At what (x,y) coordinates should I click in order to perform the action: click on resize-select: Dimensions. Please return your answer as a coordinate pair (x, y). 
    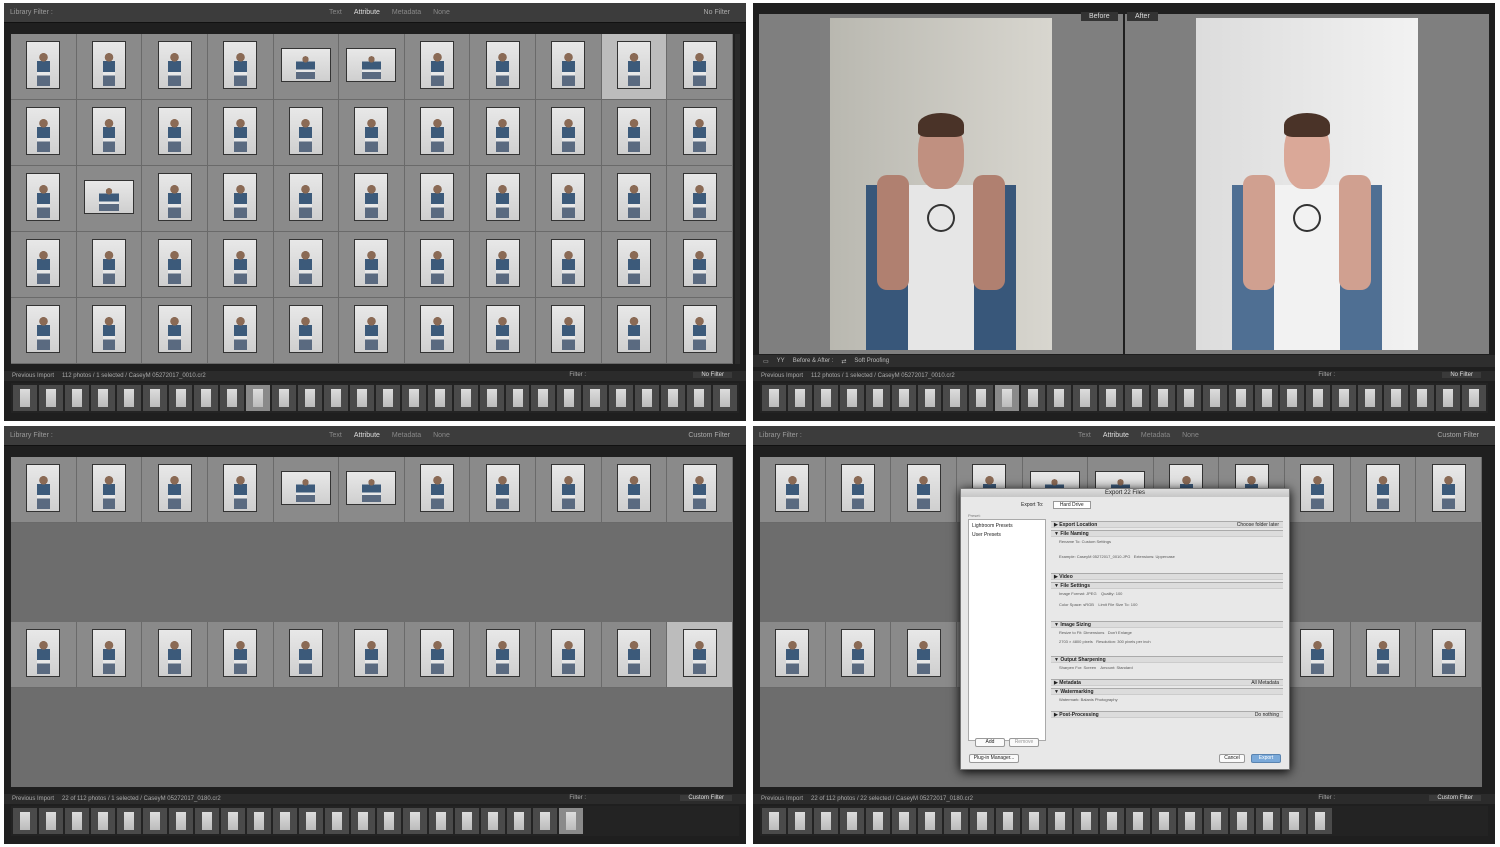
    Looking at the image, I should click on (1093, 632).